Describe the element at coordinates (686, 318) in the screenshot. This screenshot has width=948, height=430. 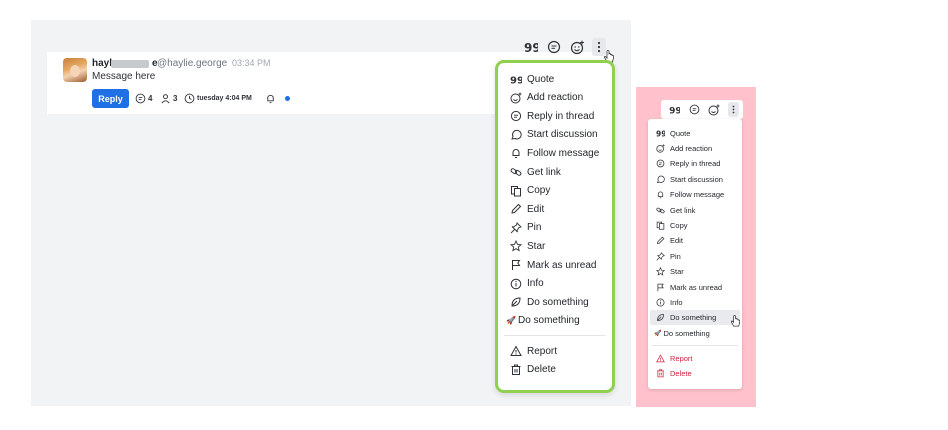
I see `small-item-do-something: Do something` at that location.